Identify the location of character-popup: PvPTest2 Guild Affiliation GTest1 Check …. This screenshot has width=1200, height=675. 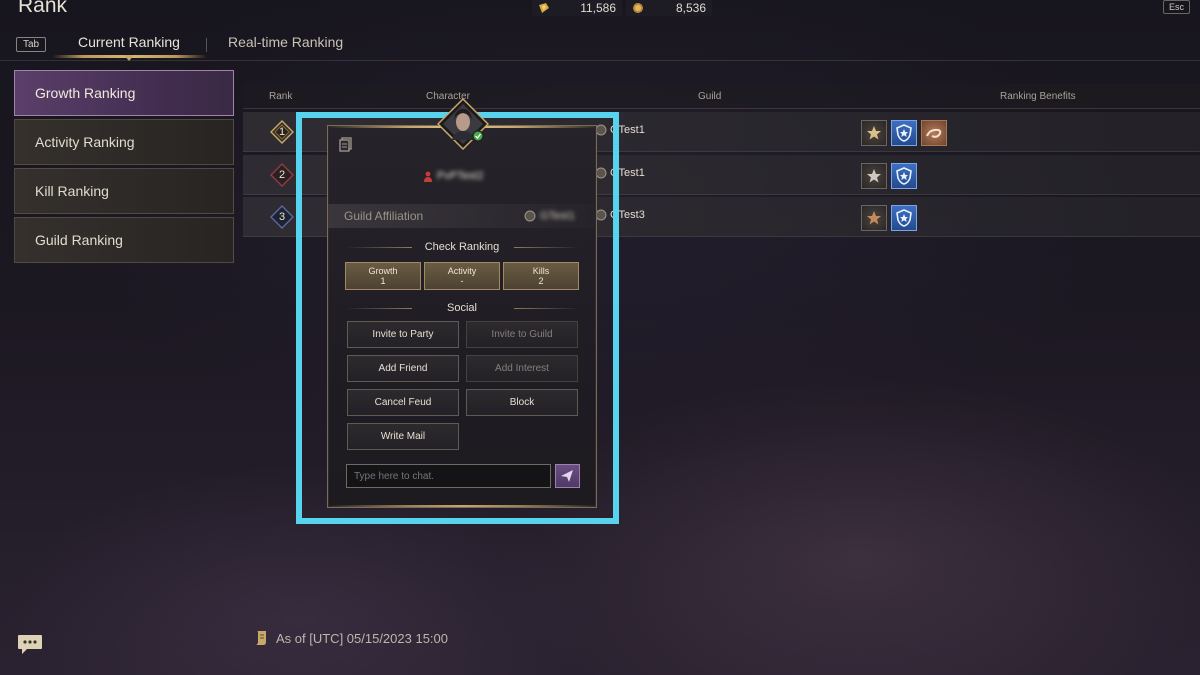
(462, 303).